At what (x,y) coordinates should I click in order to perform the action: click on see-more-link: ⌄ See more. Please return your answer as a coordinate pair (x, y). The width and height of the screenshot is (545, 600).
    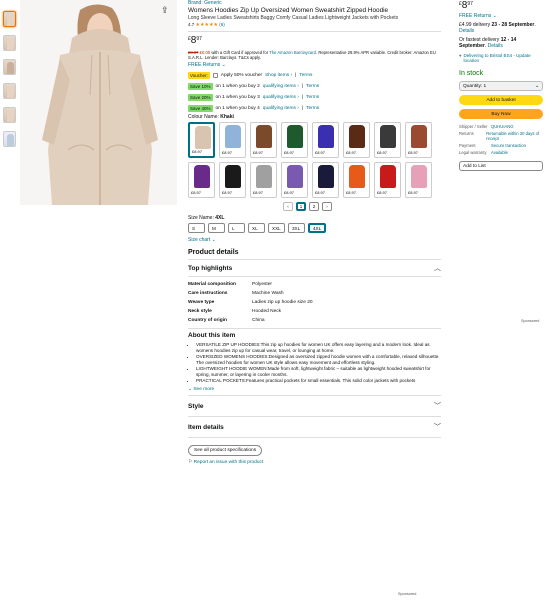
    Looking at the image, I should click on (314, 389).